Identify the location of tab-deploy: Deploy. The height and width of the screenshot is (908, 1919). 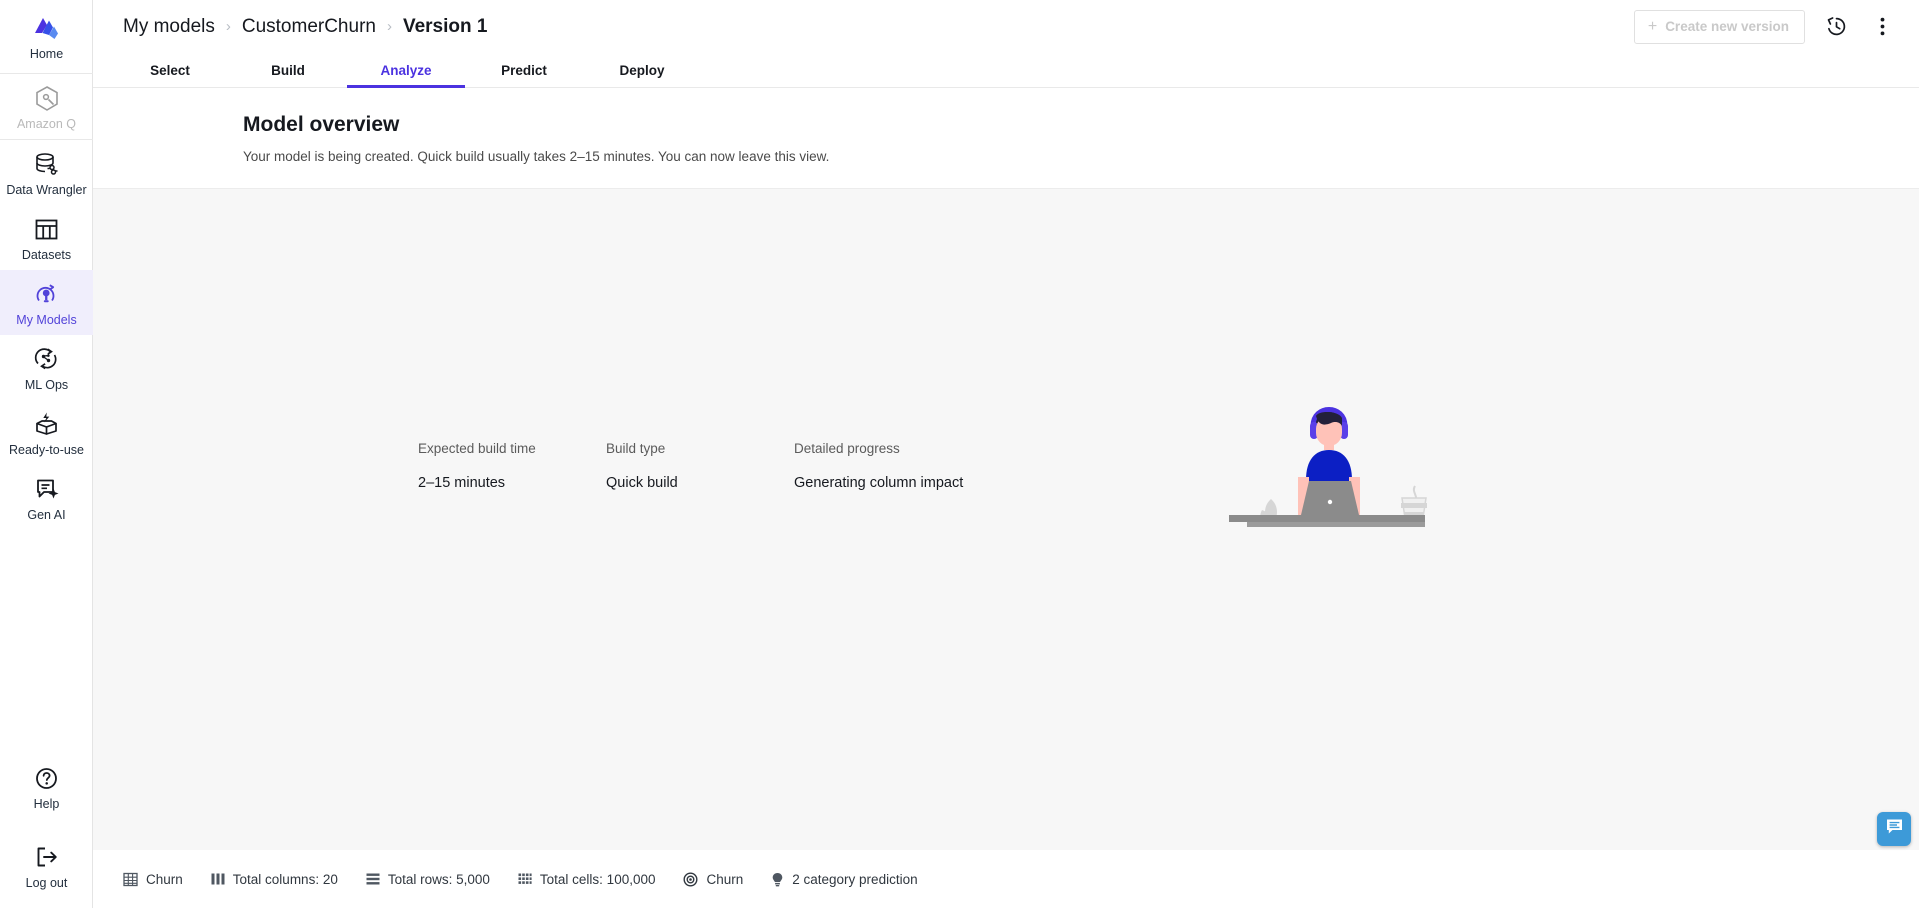
(642, 70).